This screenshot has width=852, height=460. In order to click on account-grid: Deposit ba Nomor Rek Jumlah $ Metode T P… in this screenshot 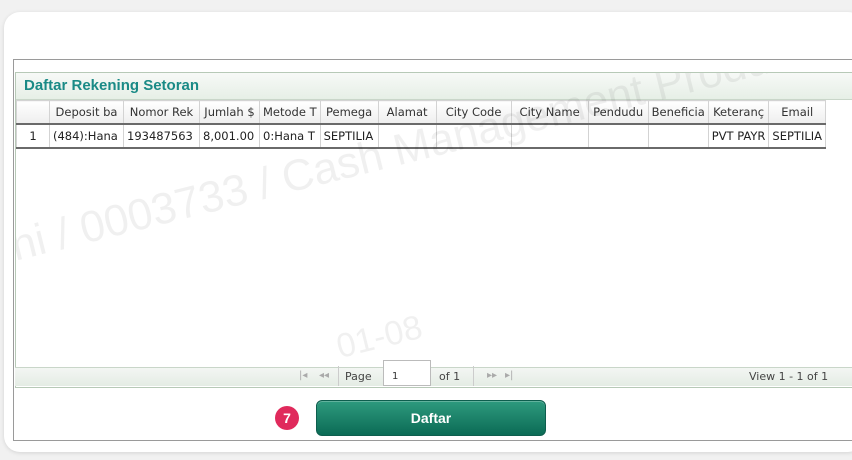, I will do `click(421, 124)`.